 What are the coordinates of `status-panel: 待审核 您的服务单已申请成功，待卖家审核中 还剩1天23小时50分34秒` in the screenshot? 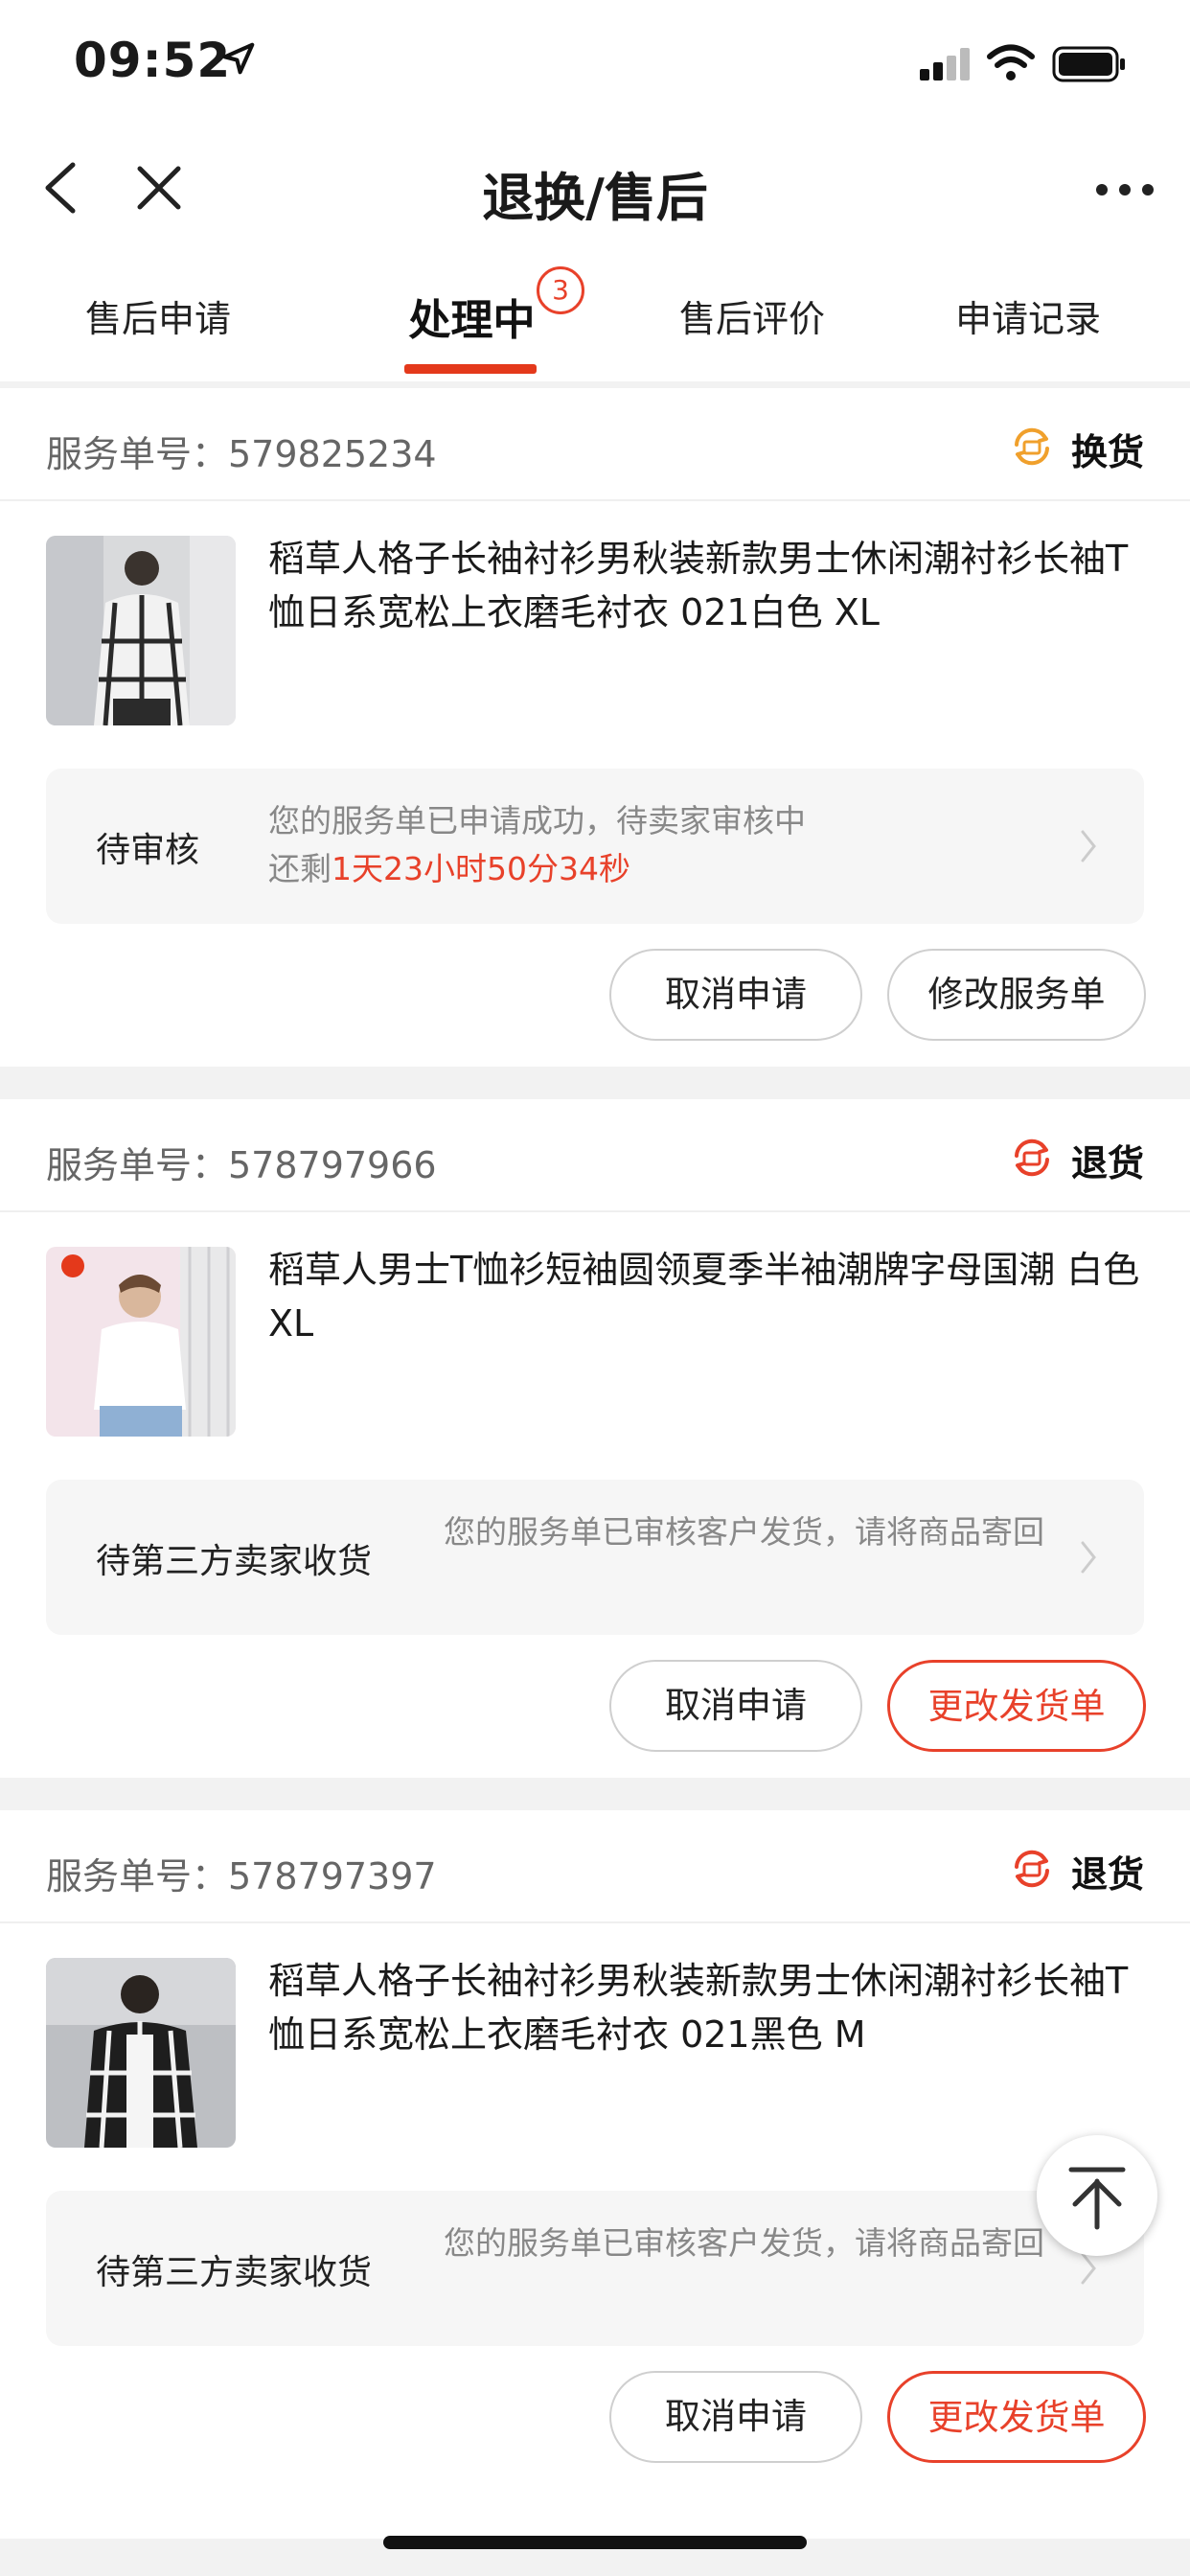 It's located at (595, 846).